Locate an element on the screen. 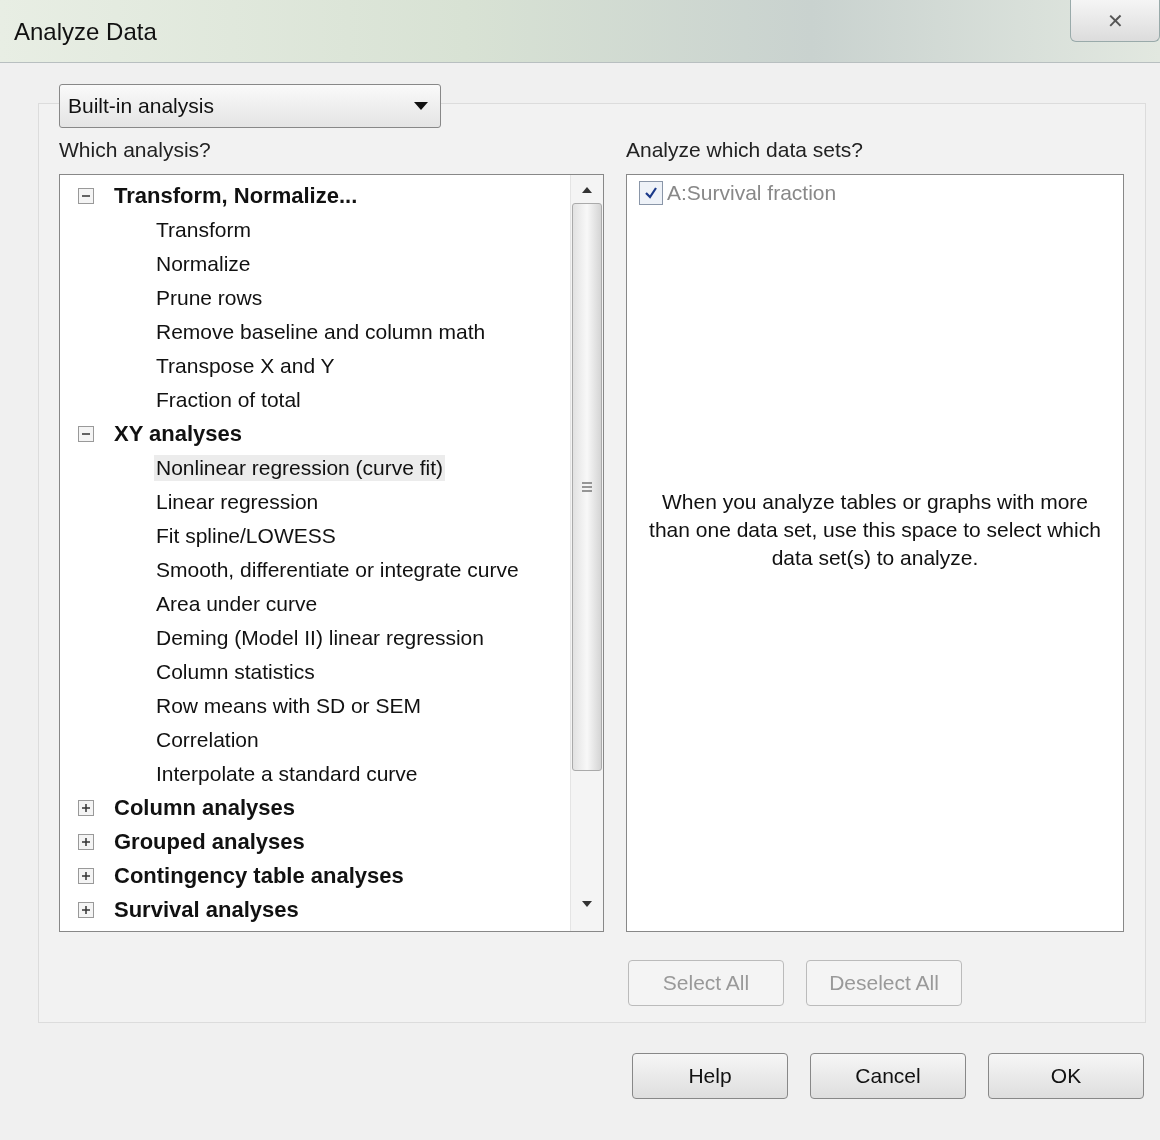 Image resolution: width=1160 pixels, height=1140 pixels. checkbox is located at coordinates (651, 193).